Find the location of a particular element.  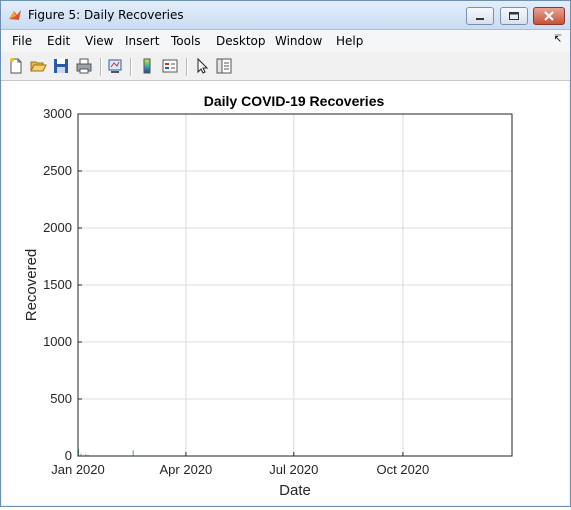

y-tick-label: 0 is located at coordinates (68, 455).